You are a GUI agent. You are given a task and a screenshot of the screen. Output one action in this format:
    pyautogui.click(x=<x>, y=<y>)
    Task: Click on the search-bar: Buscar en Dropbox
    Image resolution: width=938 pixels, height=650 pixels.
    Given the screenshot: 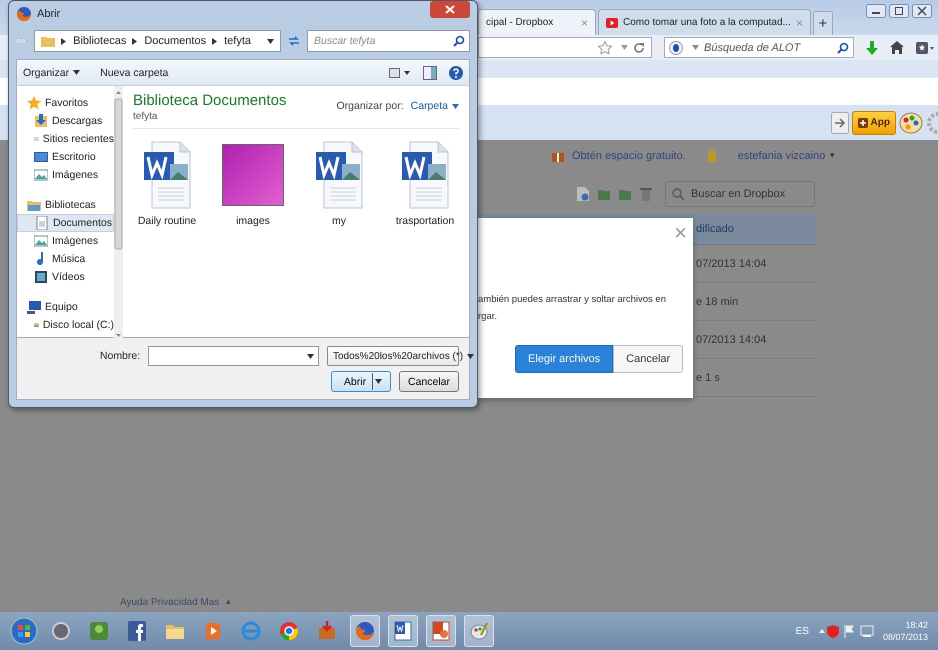 What is the action you would take?
    pyautogui.click(x=740, y=194)
    